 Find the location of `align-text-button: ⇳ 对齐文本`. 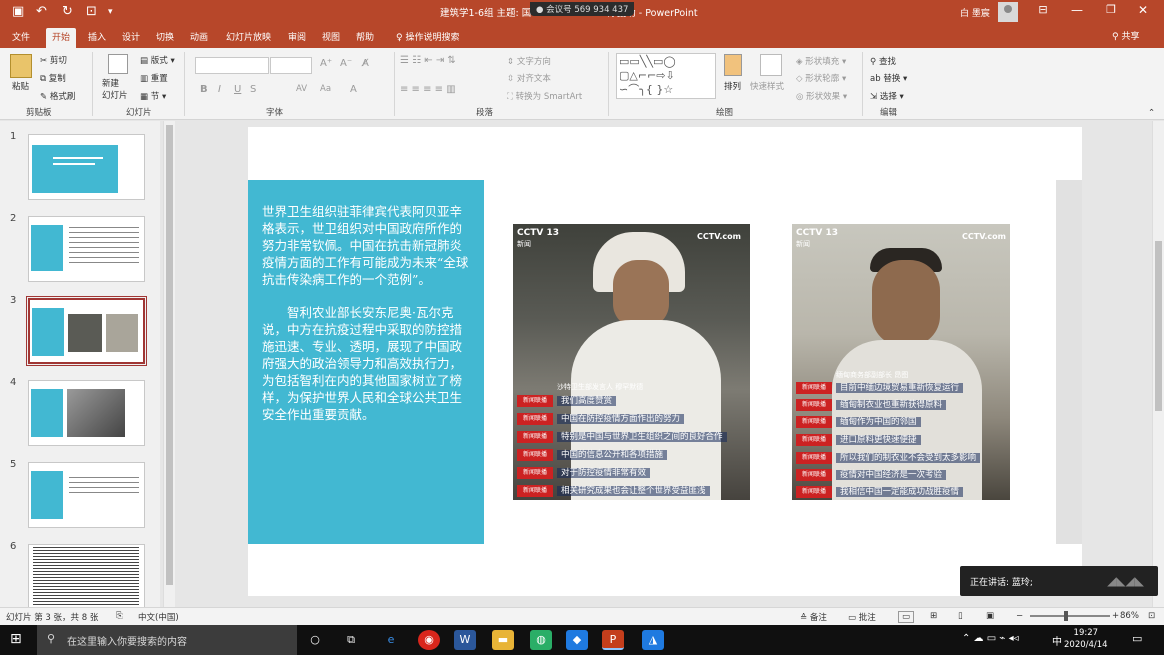

align-text-button: ⇳ 对齐文本 is located at coordinates (529, 78).